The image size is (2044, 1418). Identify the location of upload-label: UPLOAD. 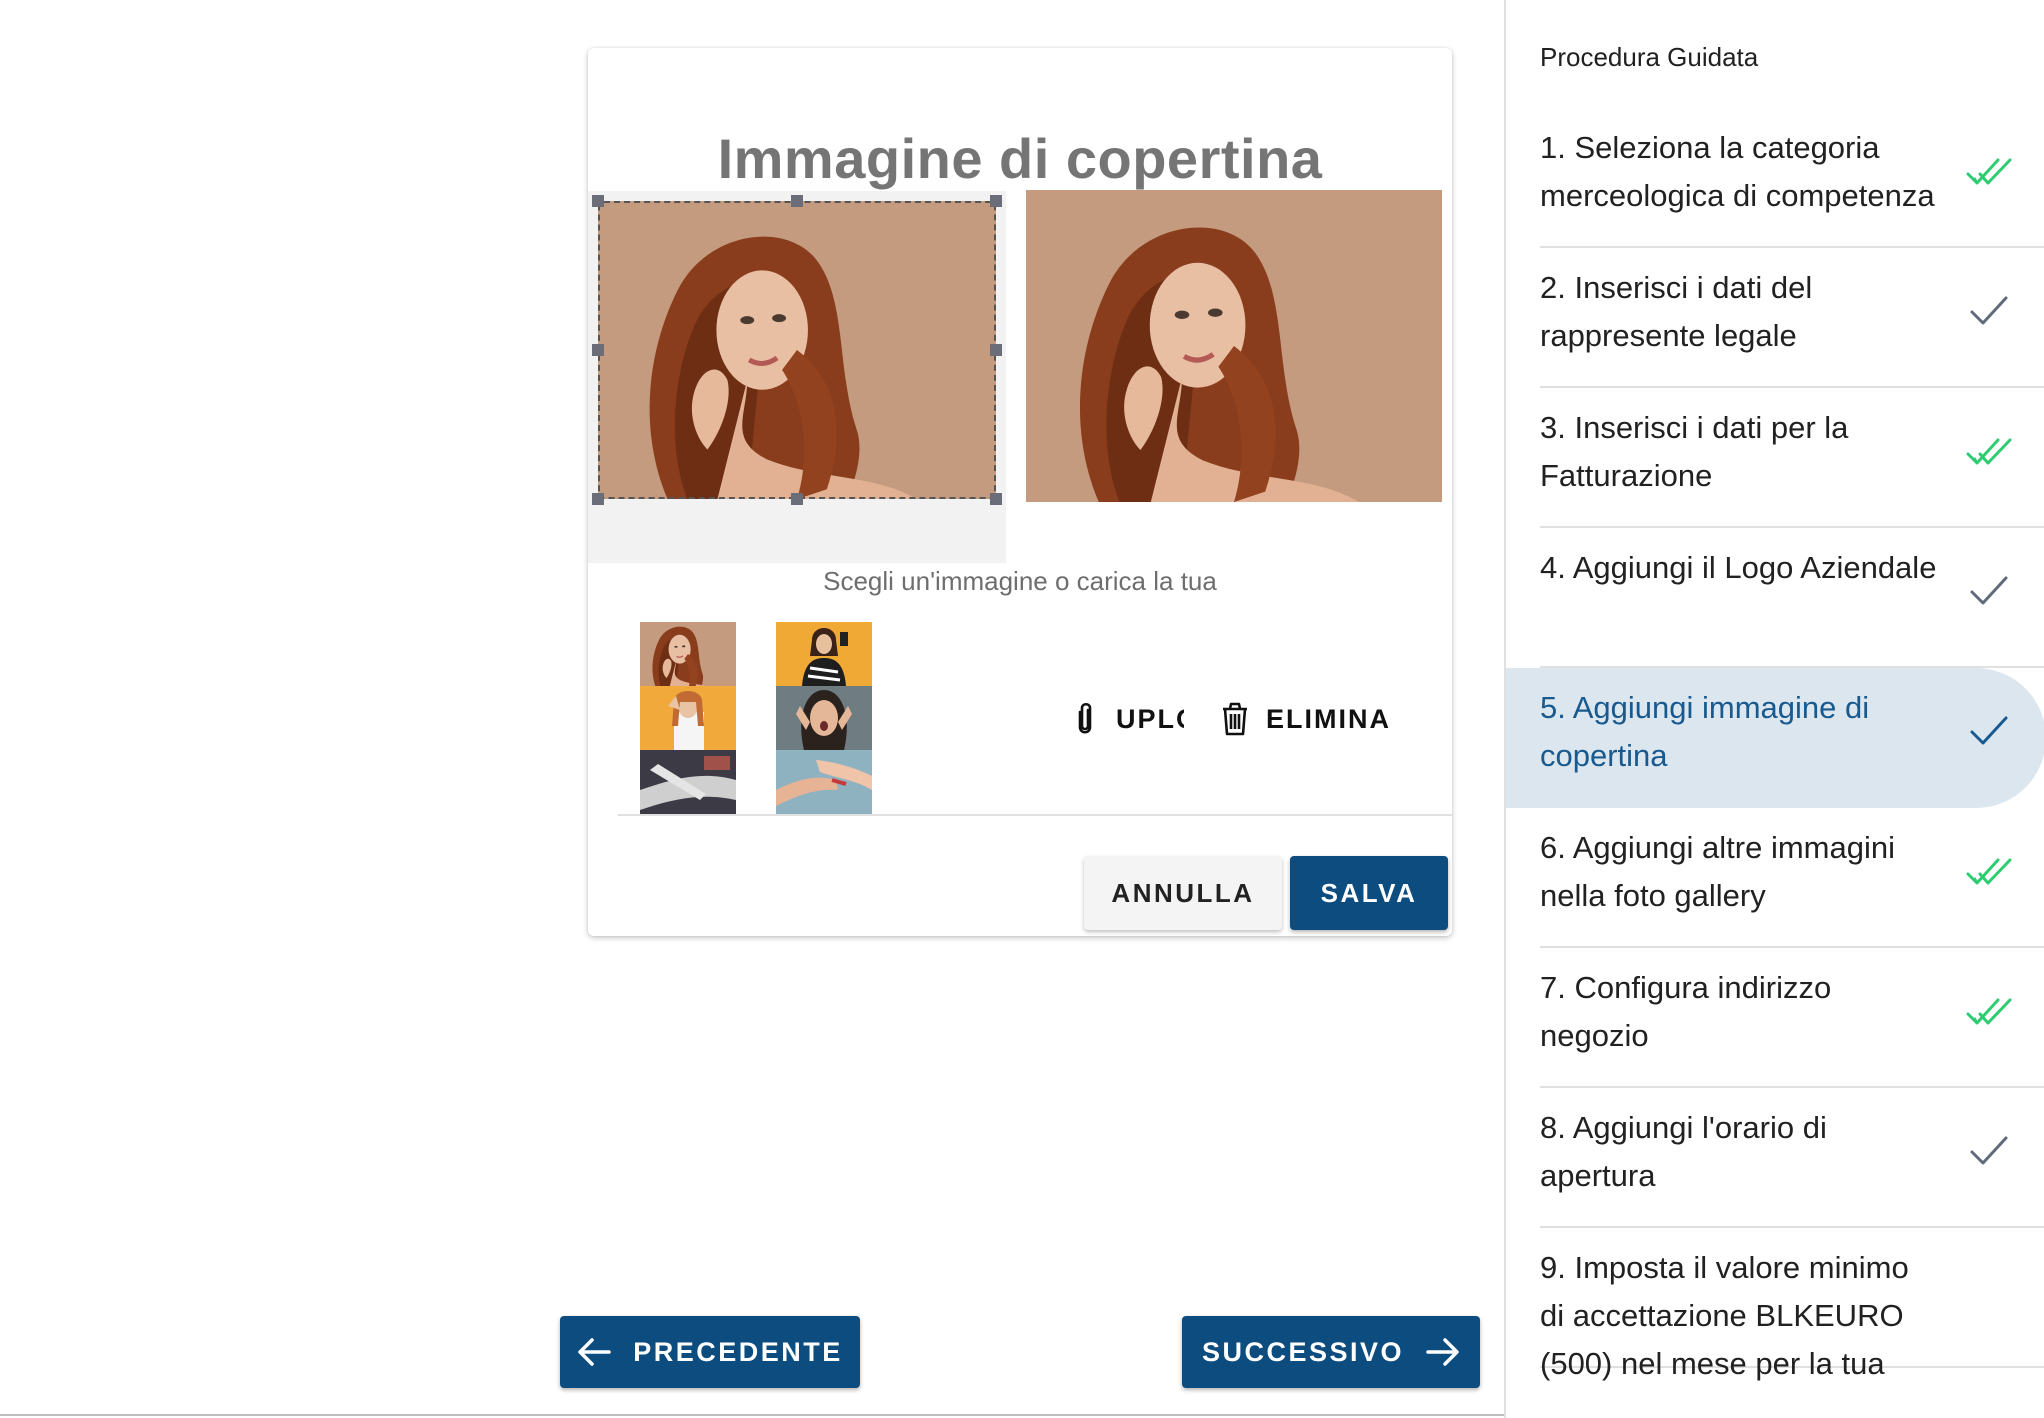
(1150, 718).